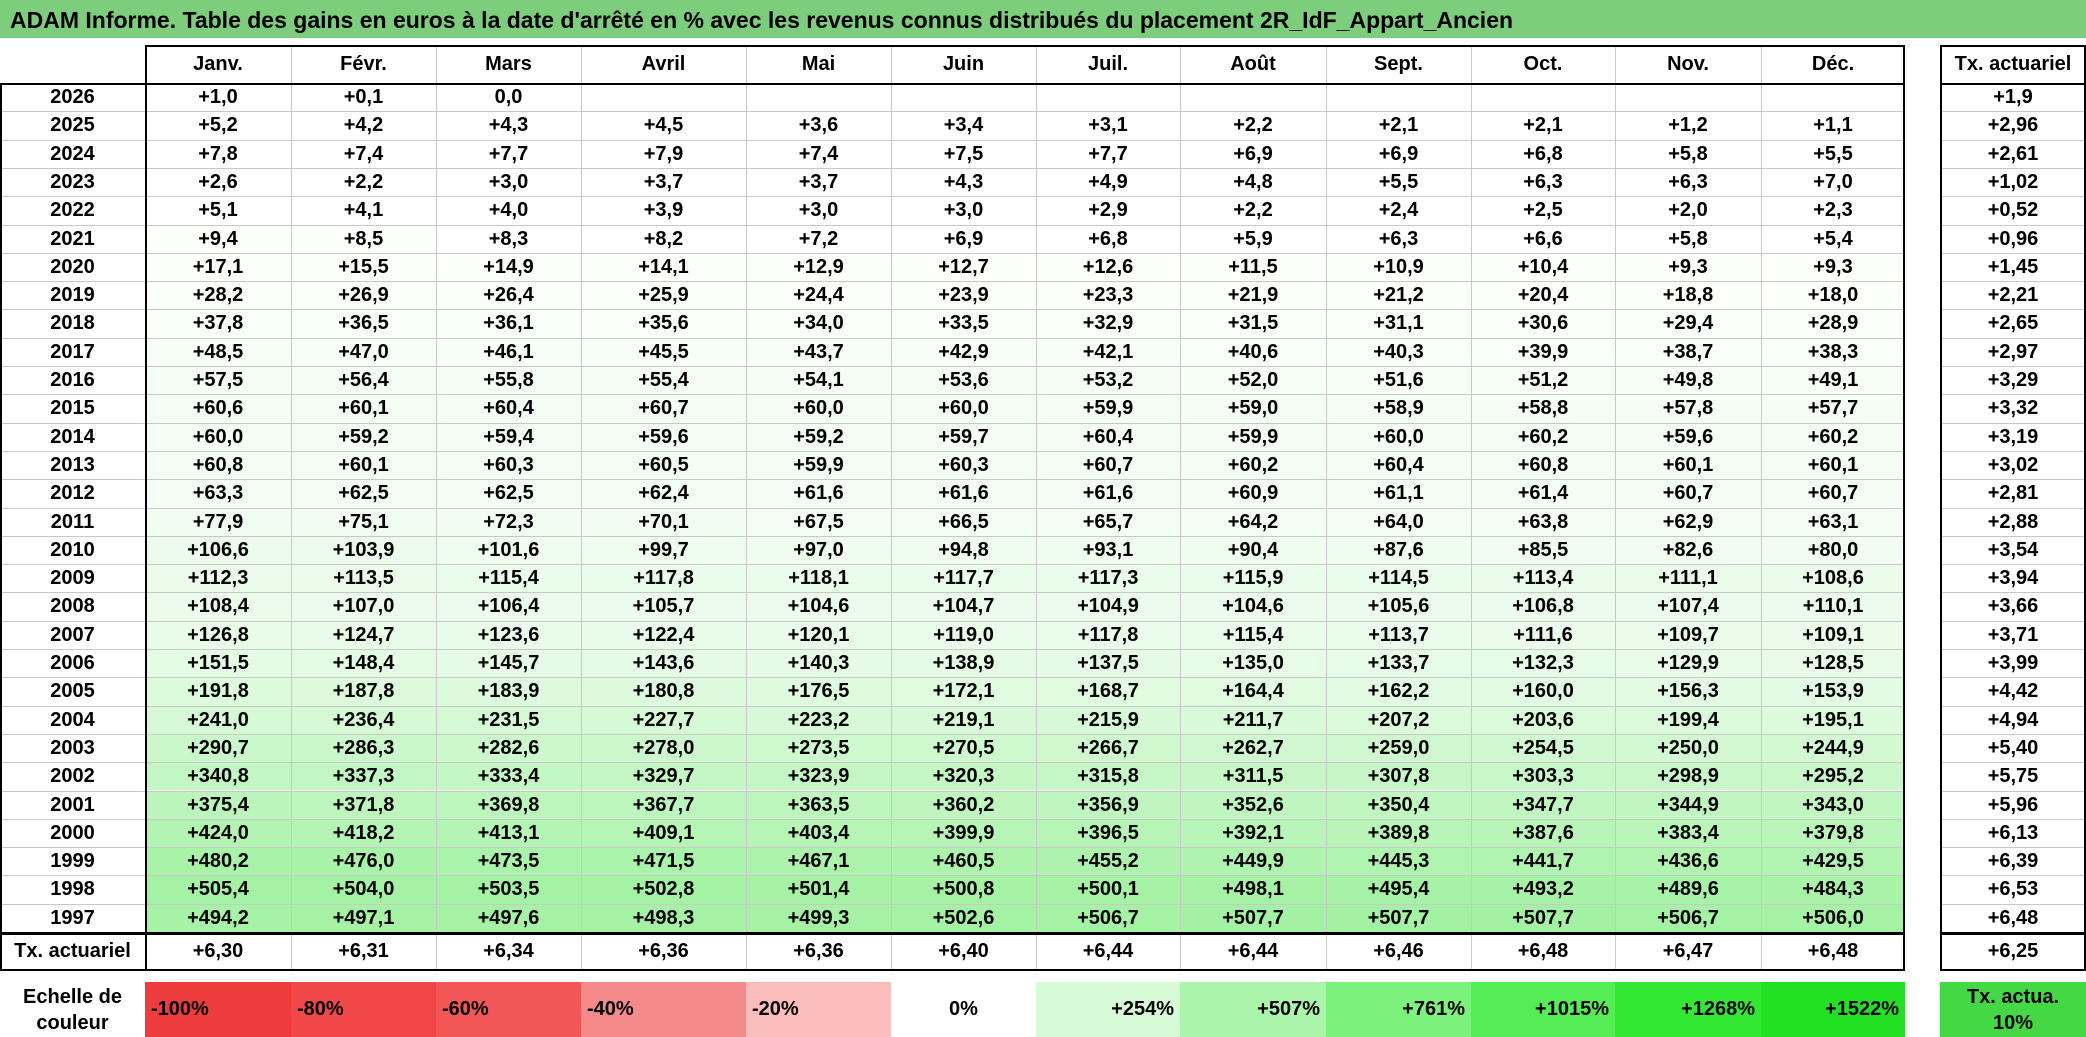  Describe the element at coordinates (1688, 776) in the screenshot. I see `table-cell: +298,9` at that location.